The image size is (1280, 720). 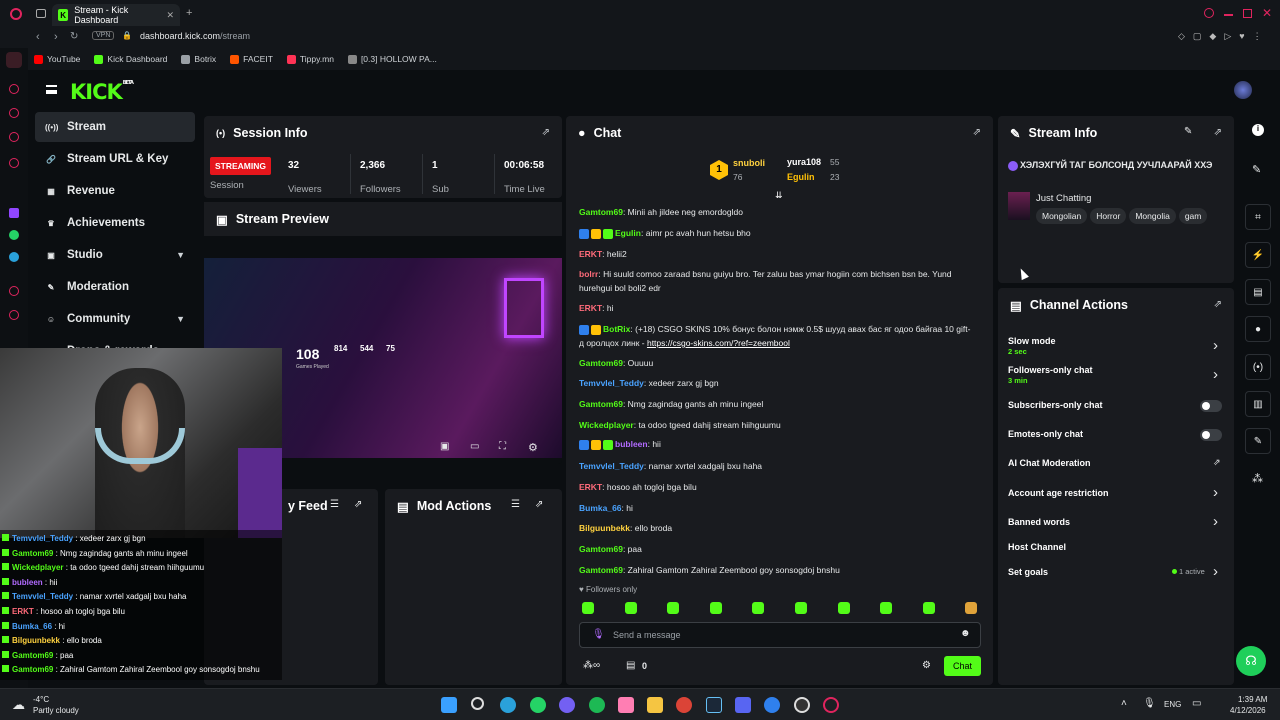 What do you see at coordinates (189, 13) in the screenshot?
I see `new-tab-button: +` at bounding box center [189, 13].